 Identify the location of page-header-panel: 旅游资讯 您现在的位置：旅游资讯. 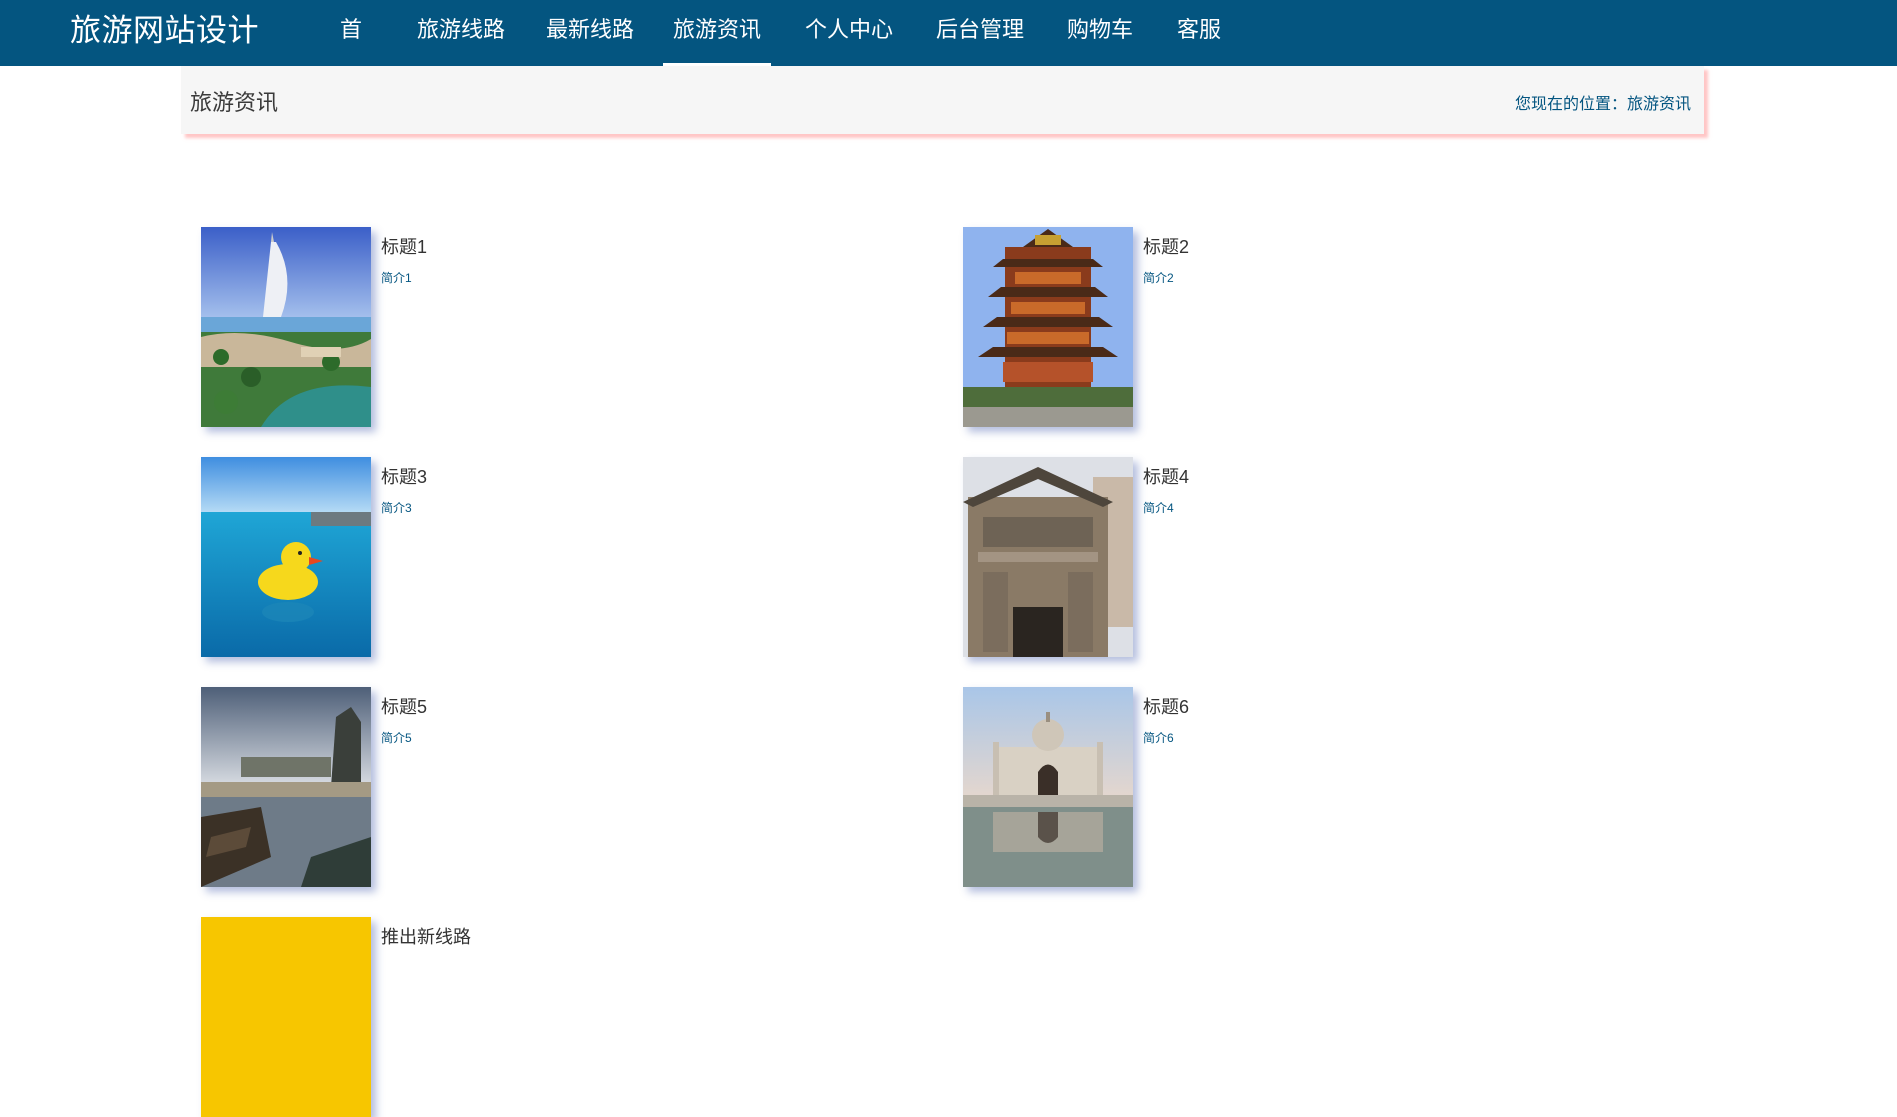
(942, 100).